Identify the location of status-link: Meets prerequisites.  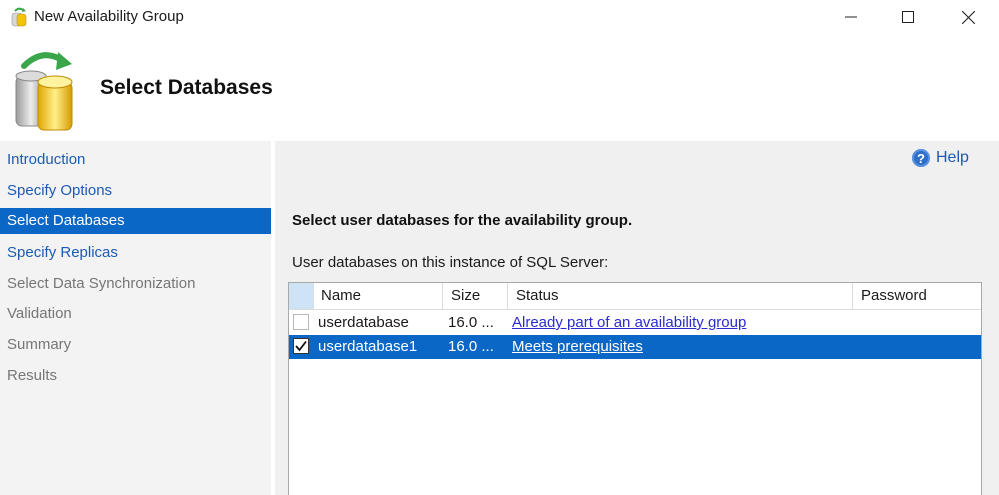
(577, 346).